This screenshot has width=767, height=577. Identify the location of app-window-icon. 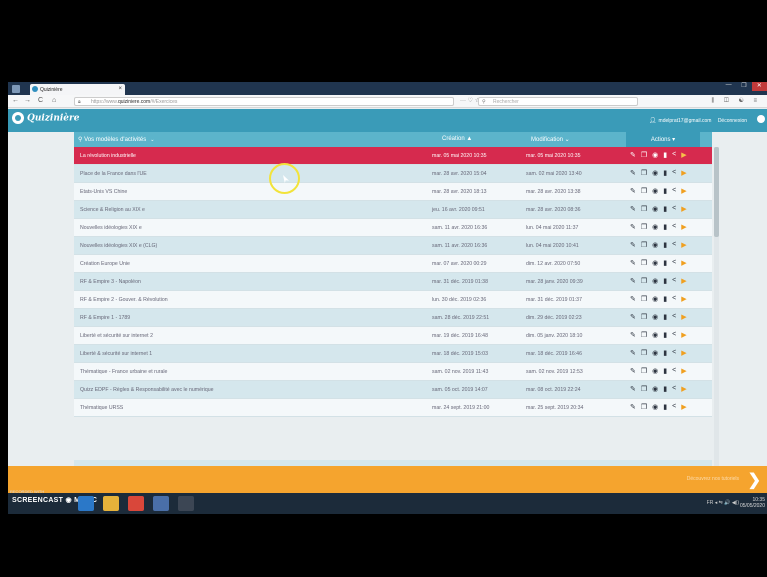
(161, 503).